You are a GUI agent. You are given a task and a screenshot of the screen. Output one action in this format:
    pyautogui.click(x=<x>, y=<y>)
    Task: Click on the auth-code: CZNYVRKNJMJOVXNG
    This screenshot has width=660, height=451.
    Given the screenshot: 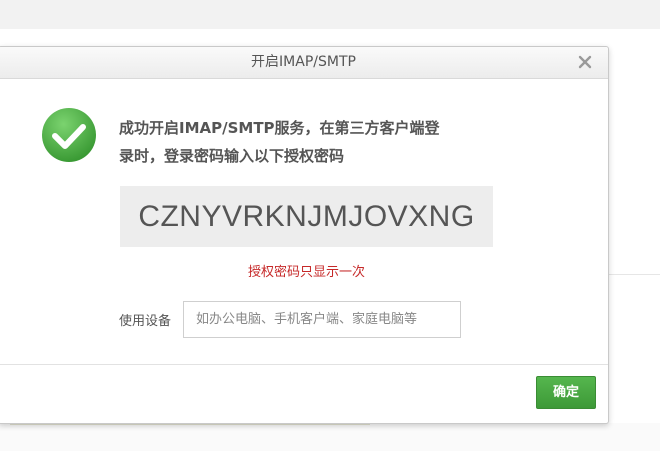 What is the action you would take?
    pyautogui.click(x=306, y=216)
    